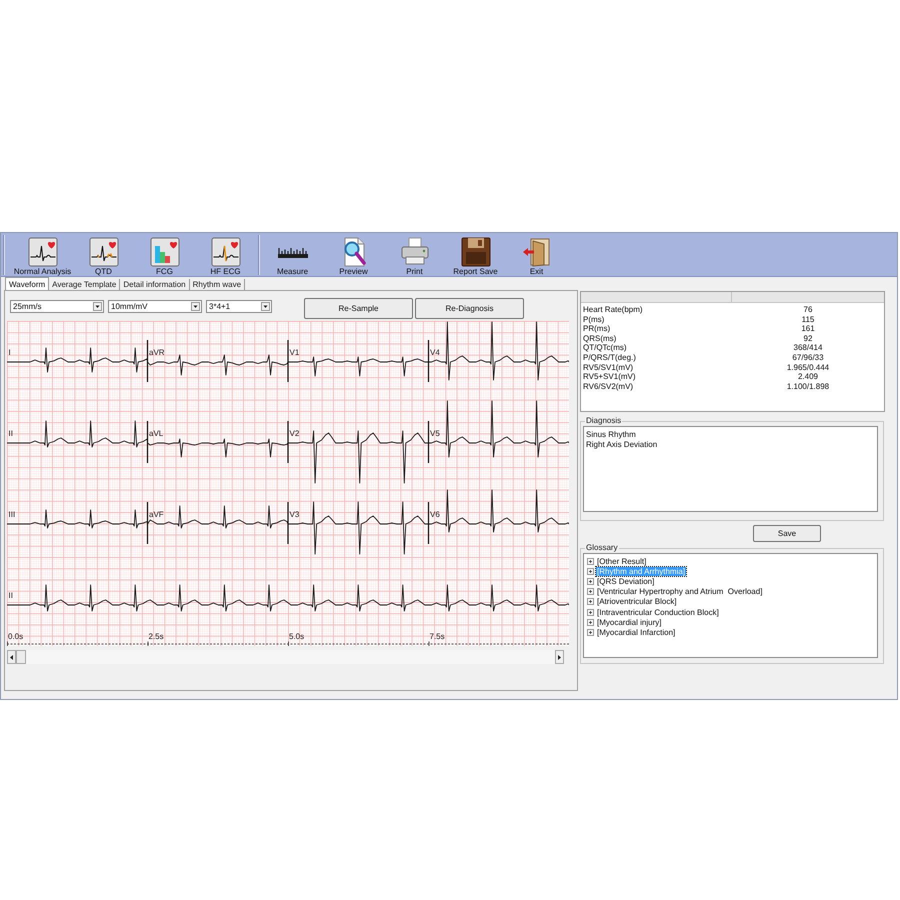 Image resolution: width=900 pixels, height=900 pixels. Describe the element at coordinates (808, 387) in the screenshot. I see `table-cell-text: 1.100/1.898` at that location.